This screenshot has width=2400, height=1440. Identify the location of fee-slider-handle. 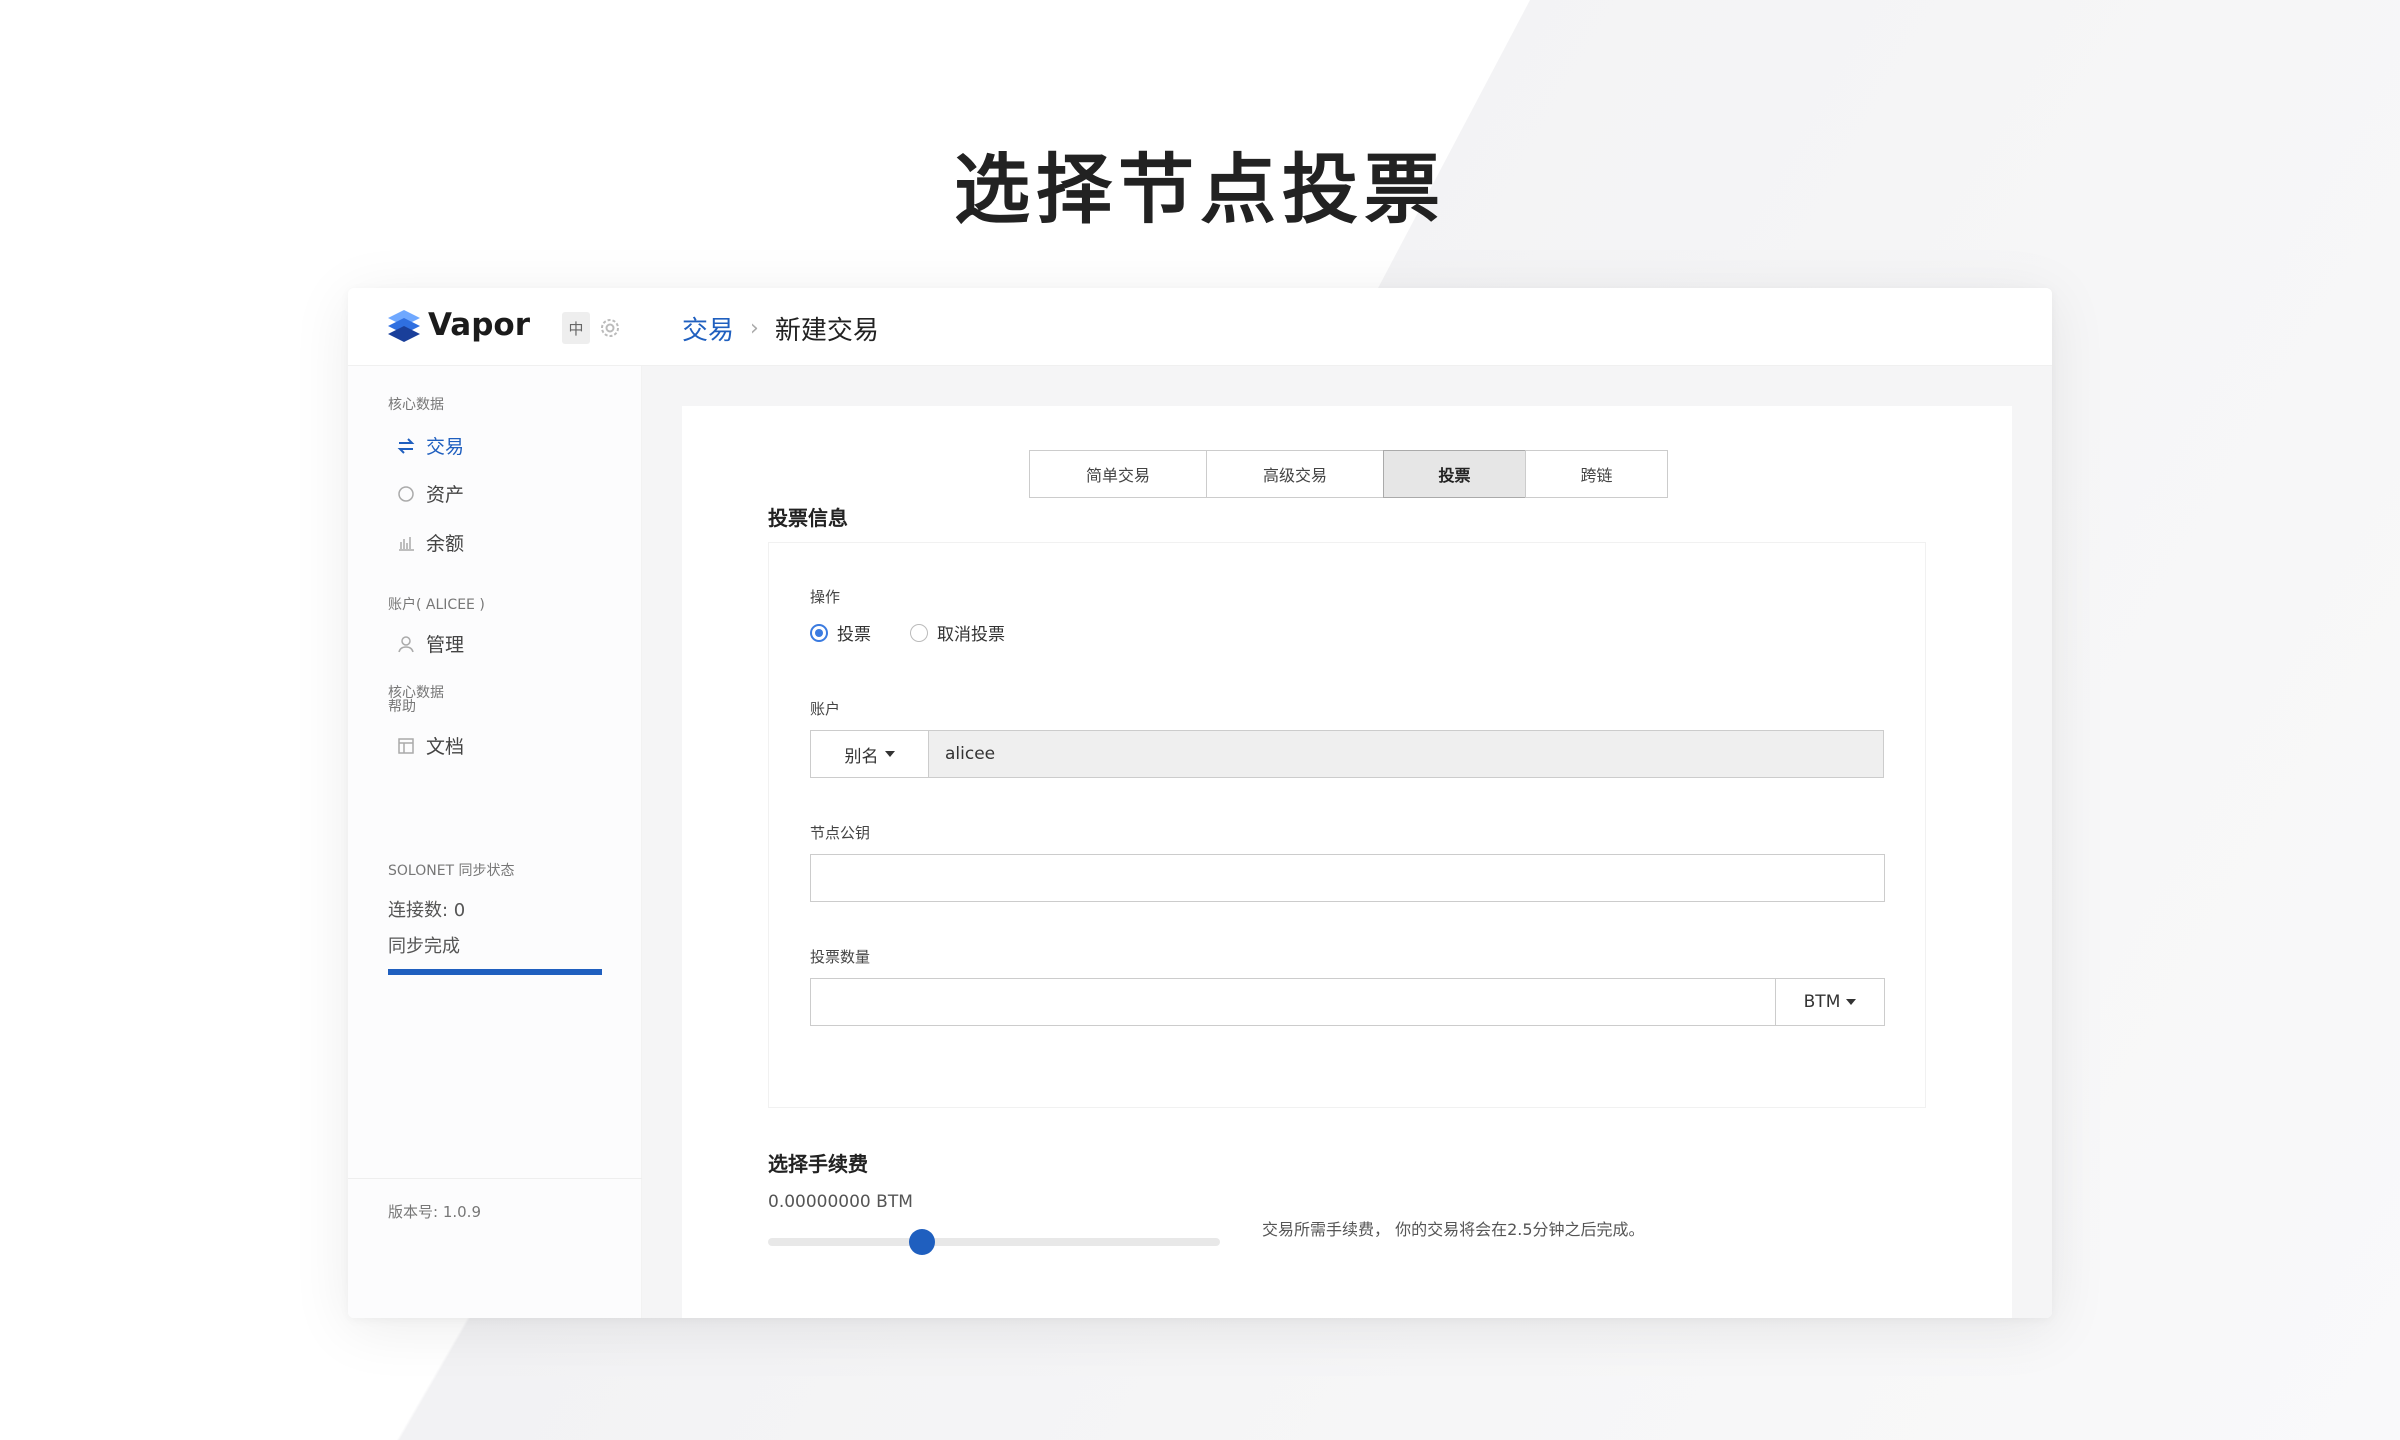
(921, 1242).